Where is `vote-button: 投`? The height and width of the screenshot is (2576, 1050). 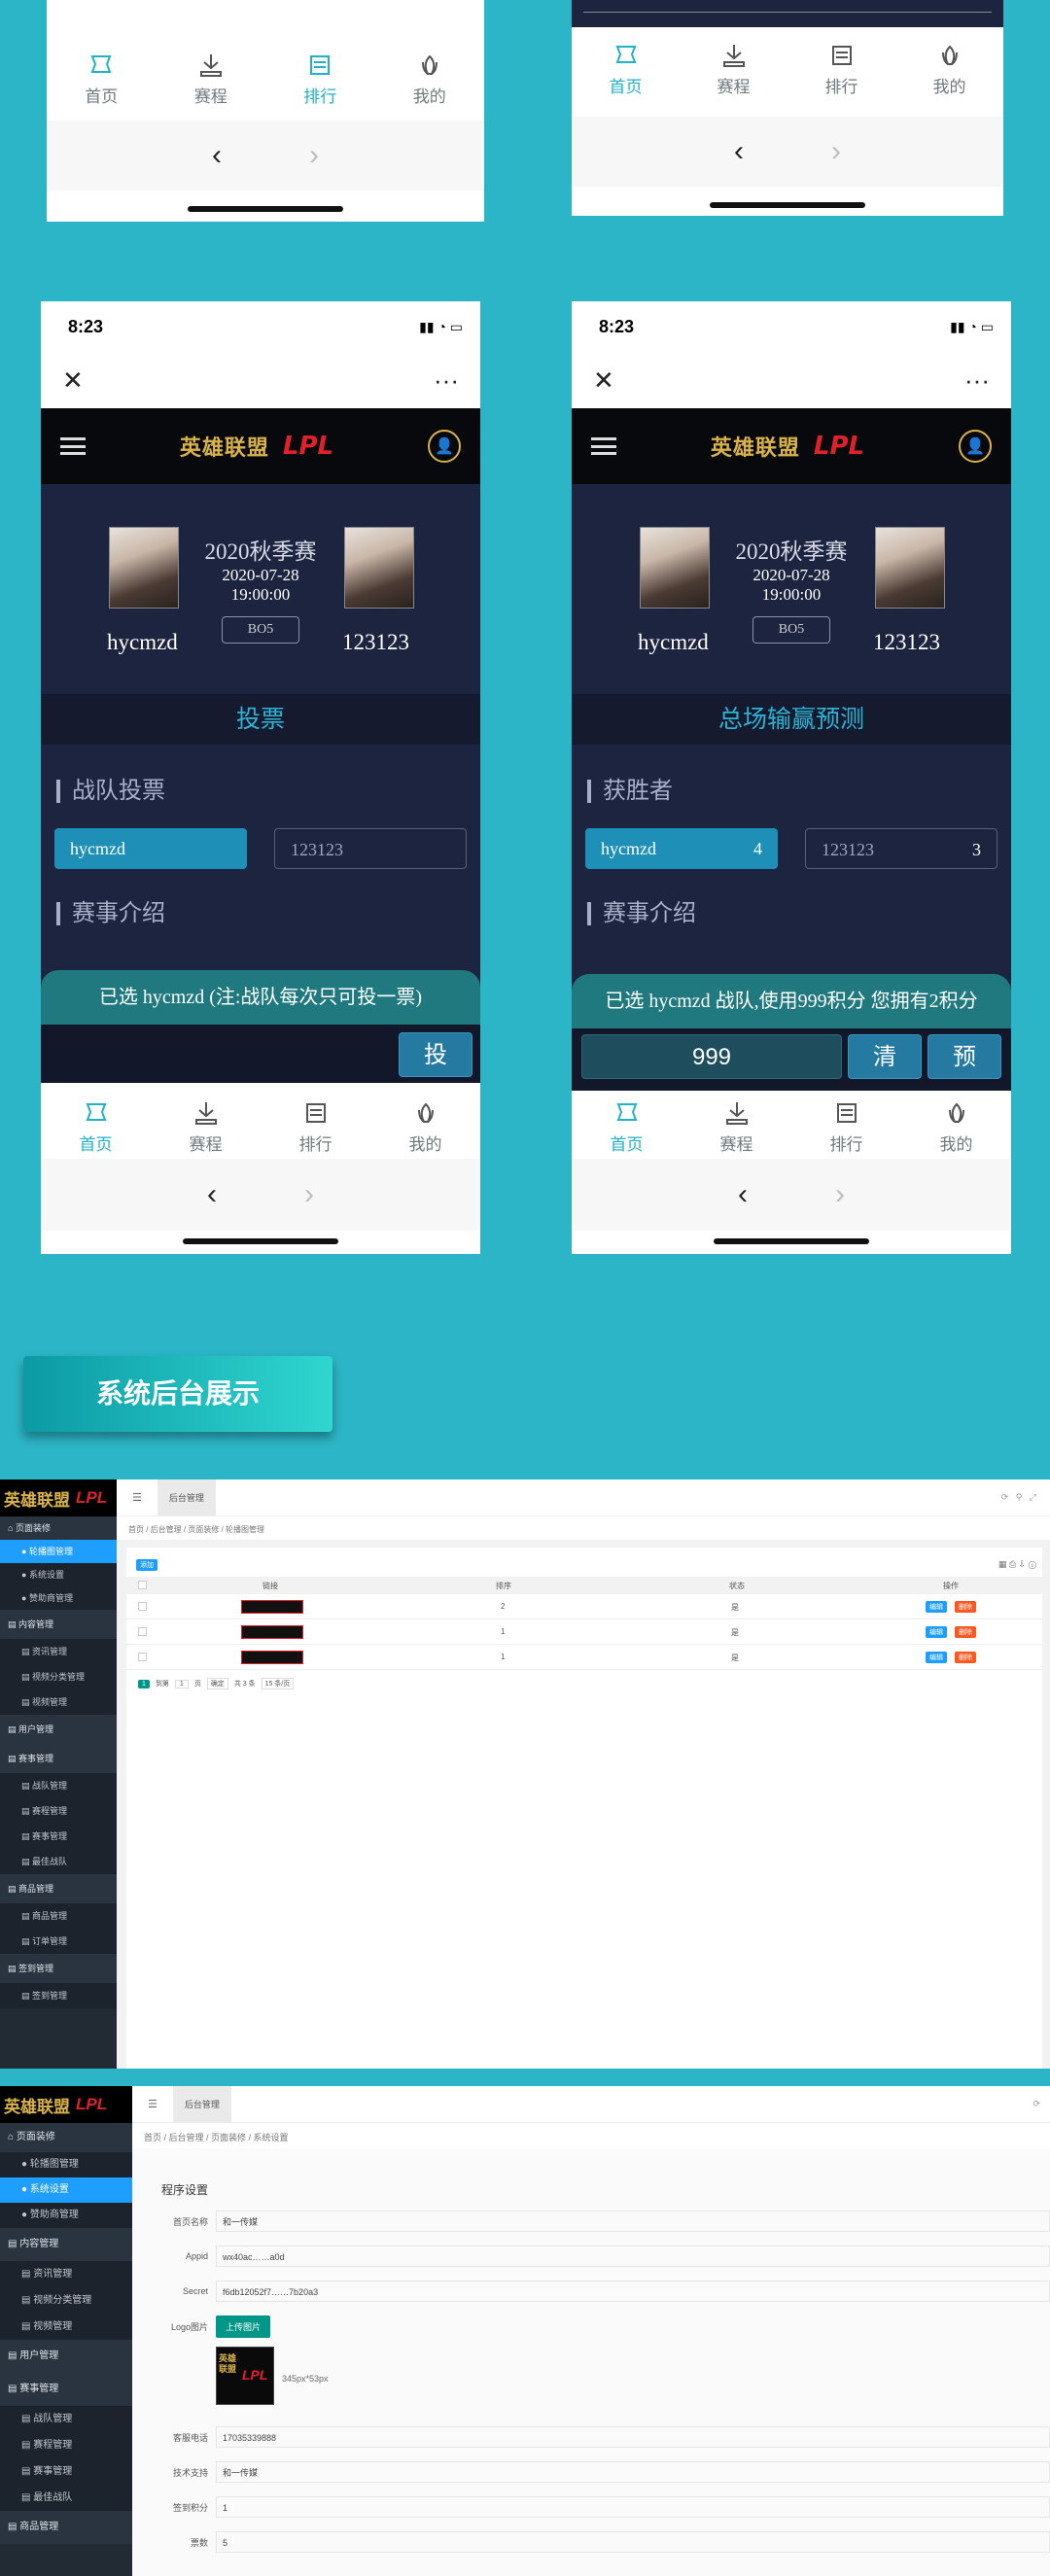 vote-button: 投 is located at coordinates (435, 1055).